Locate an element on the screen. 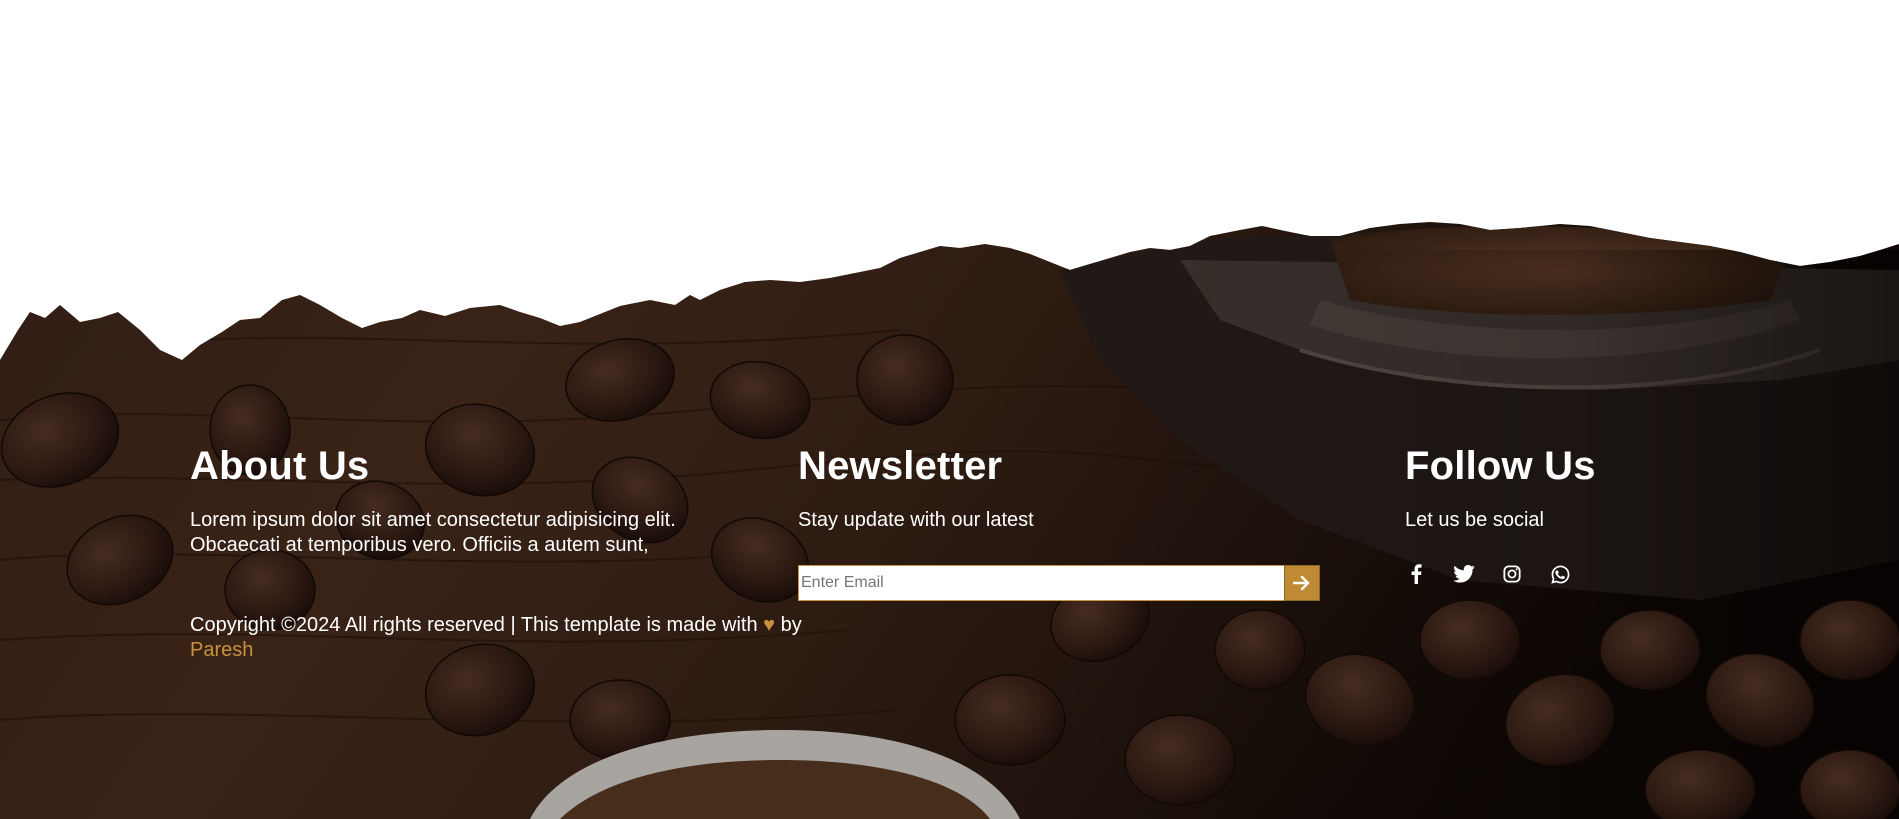  newsletter-form is located at coordinates (1059, 583).